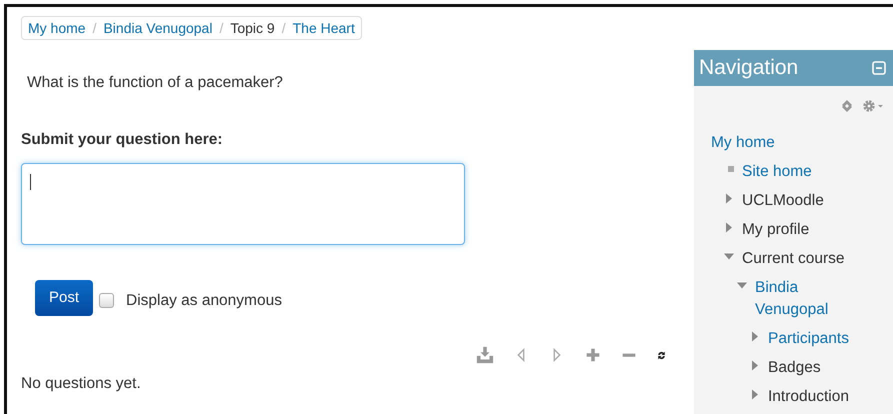  I want to click on settings-icon, so click(873, 106).